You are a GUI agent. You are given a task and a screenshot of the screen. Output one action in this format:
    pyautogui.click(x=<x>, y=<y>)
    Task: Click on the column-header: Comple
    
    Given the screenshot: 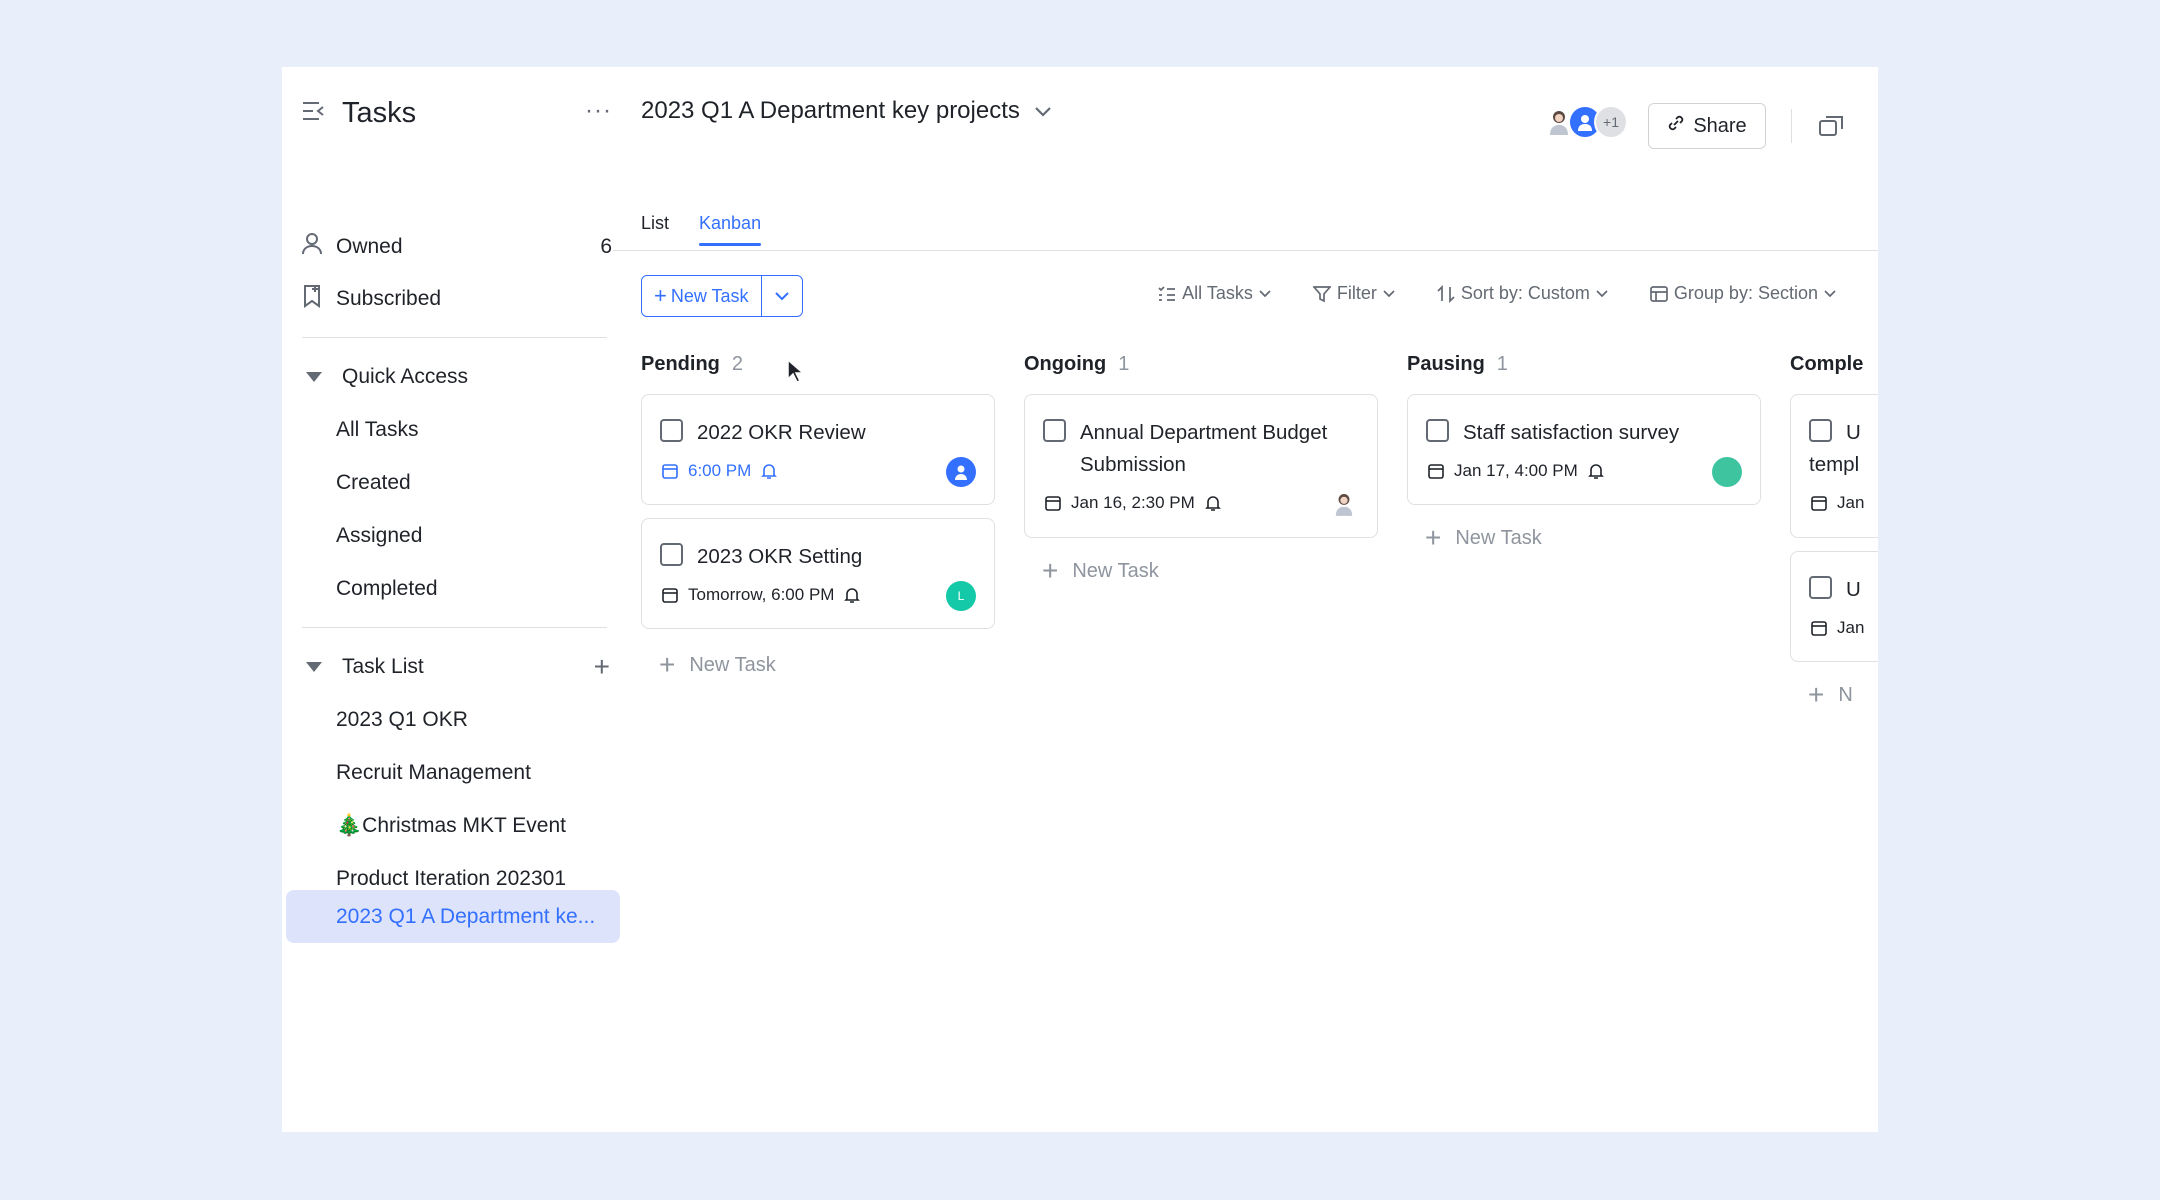 What is the action you would take?
    pyautogui.click(x=1834, y=364)
    